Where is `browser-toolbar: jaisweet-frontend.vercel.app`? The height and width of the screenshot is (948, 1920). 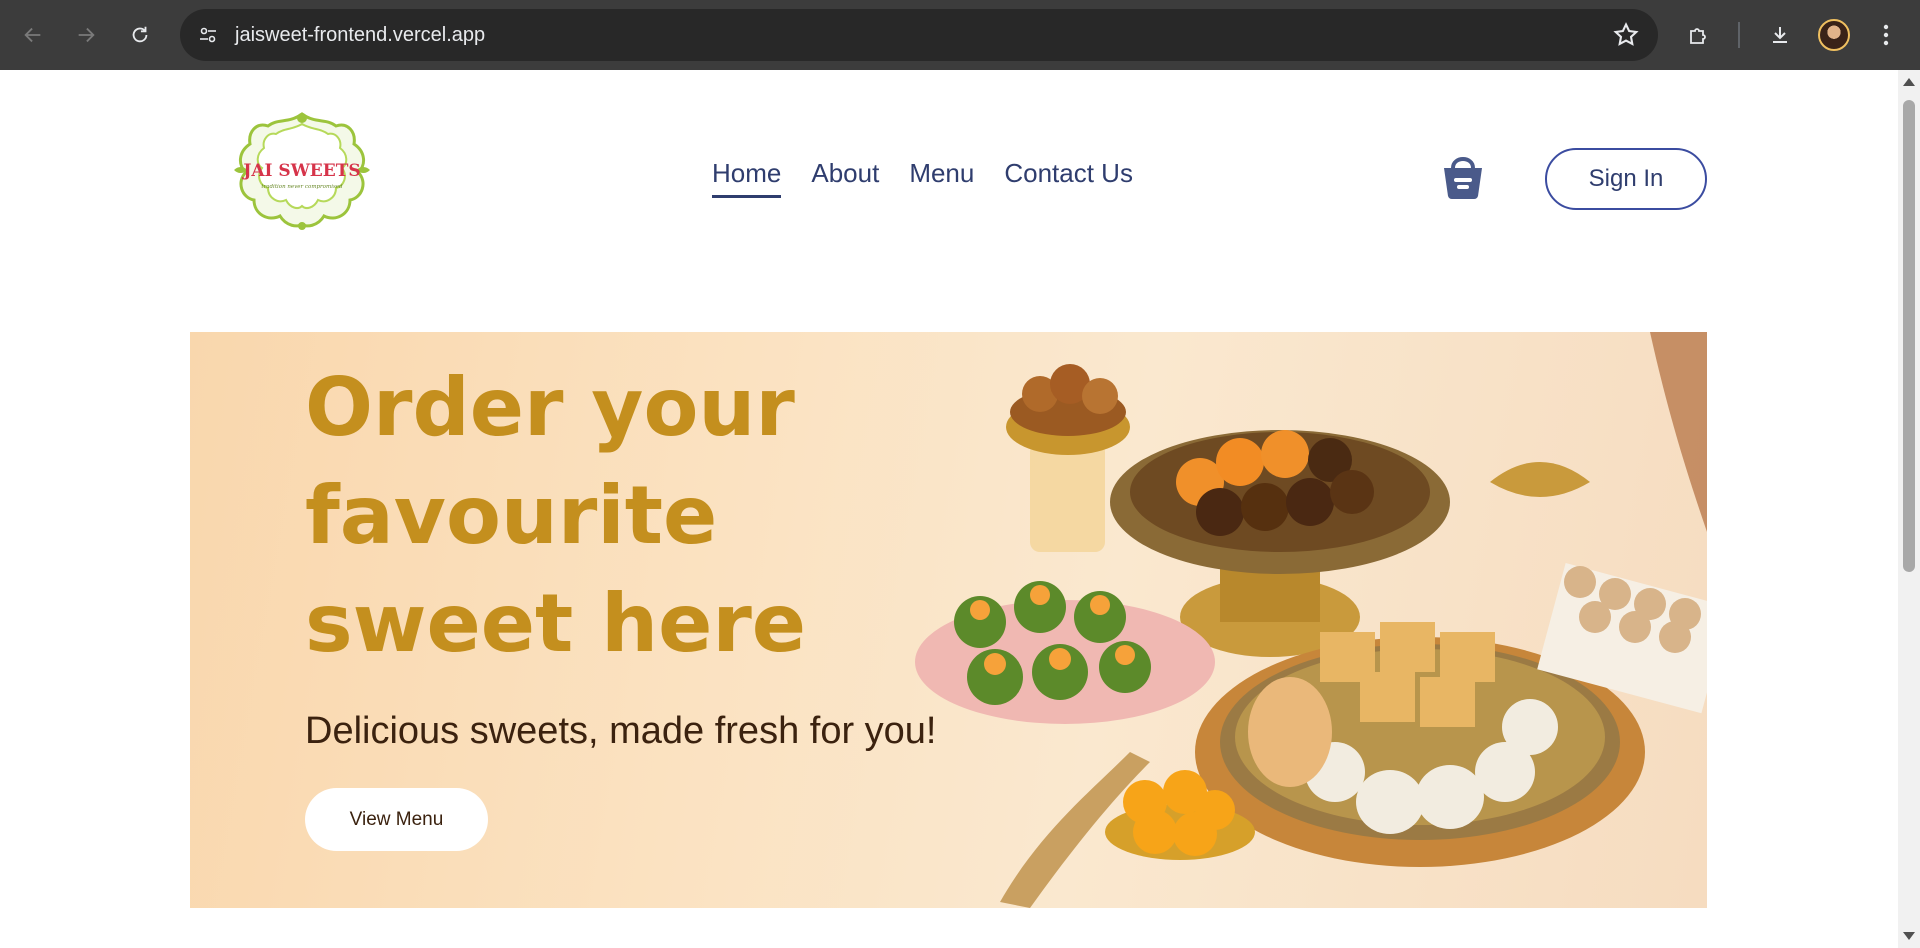
browser-toolbar: jaisweet-frontend.vercel.app is located at coordinates (960, 35).